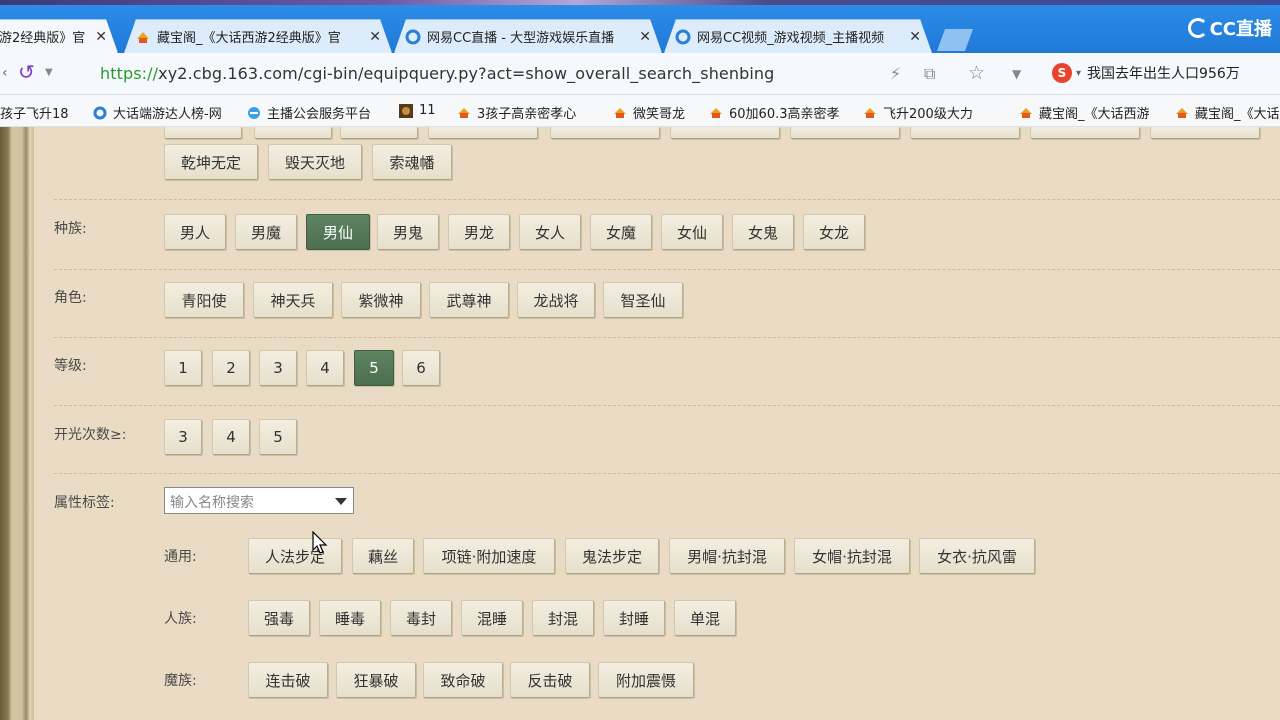  I want to click on attr-option: 睡毒, so click(350, 618).